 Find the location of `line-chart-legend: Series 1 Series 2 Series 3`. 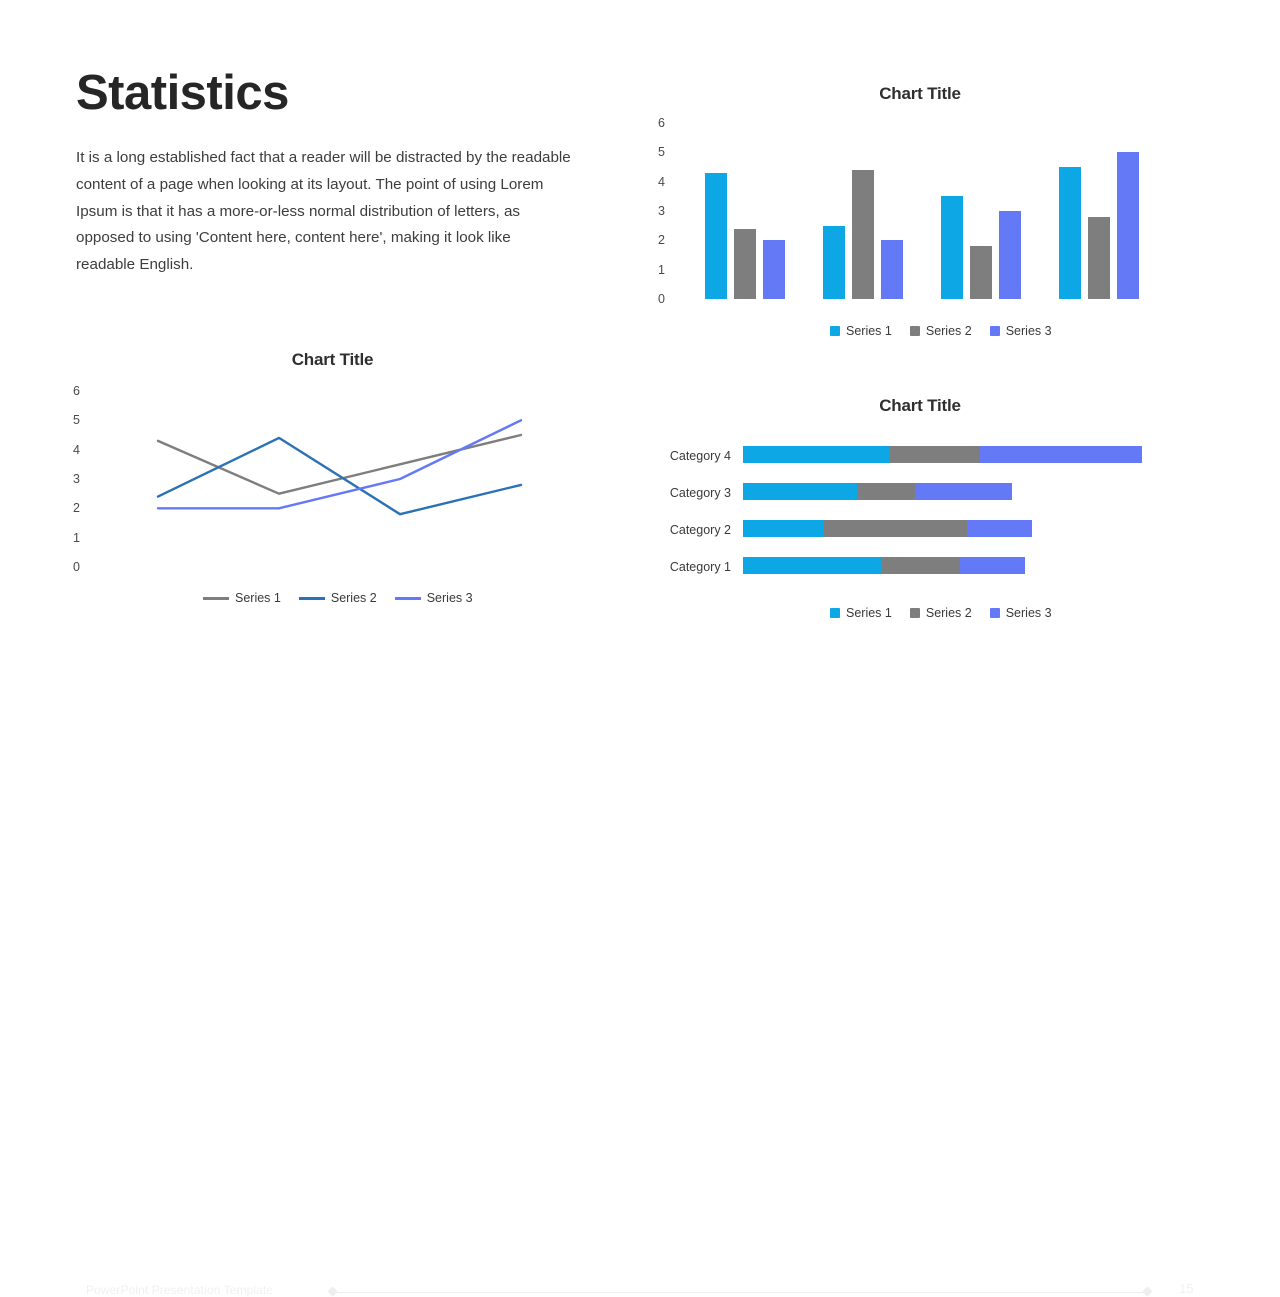

line-chart-legend: Series 1 Series 2 Series 3 is located at coordinates (338, 598).